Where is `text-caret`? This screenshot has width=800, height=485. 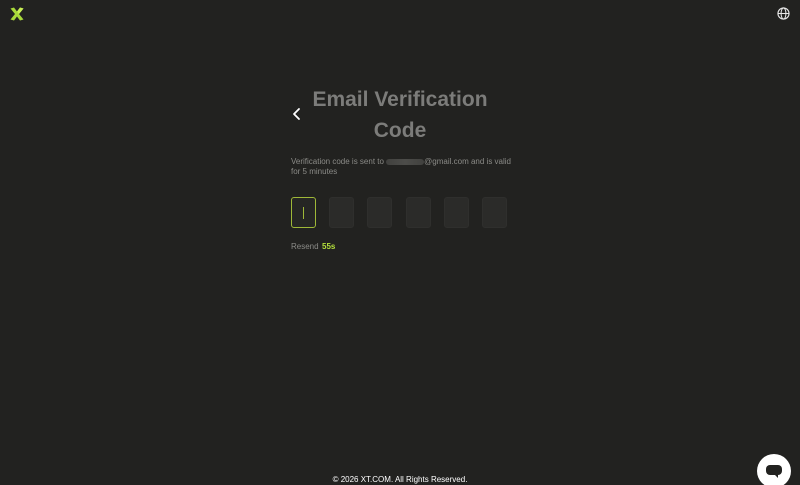 text-caret is located at coordinates (303, 213).